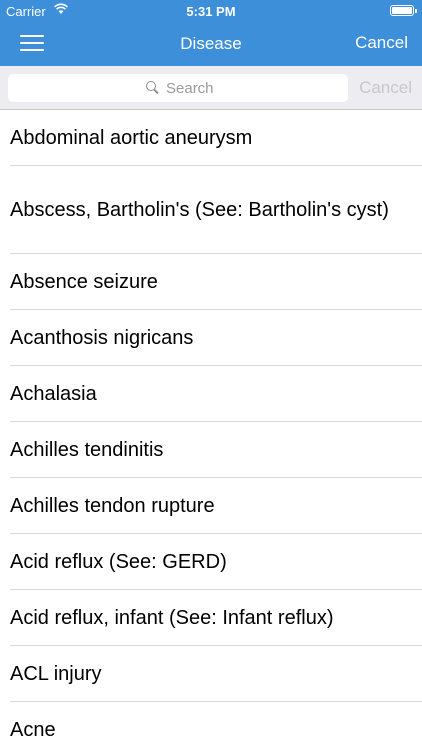 This screenshot has height=750, width=422. I want to click on list-item-label: Acid reflux (See: GERD), so click(118, 562).